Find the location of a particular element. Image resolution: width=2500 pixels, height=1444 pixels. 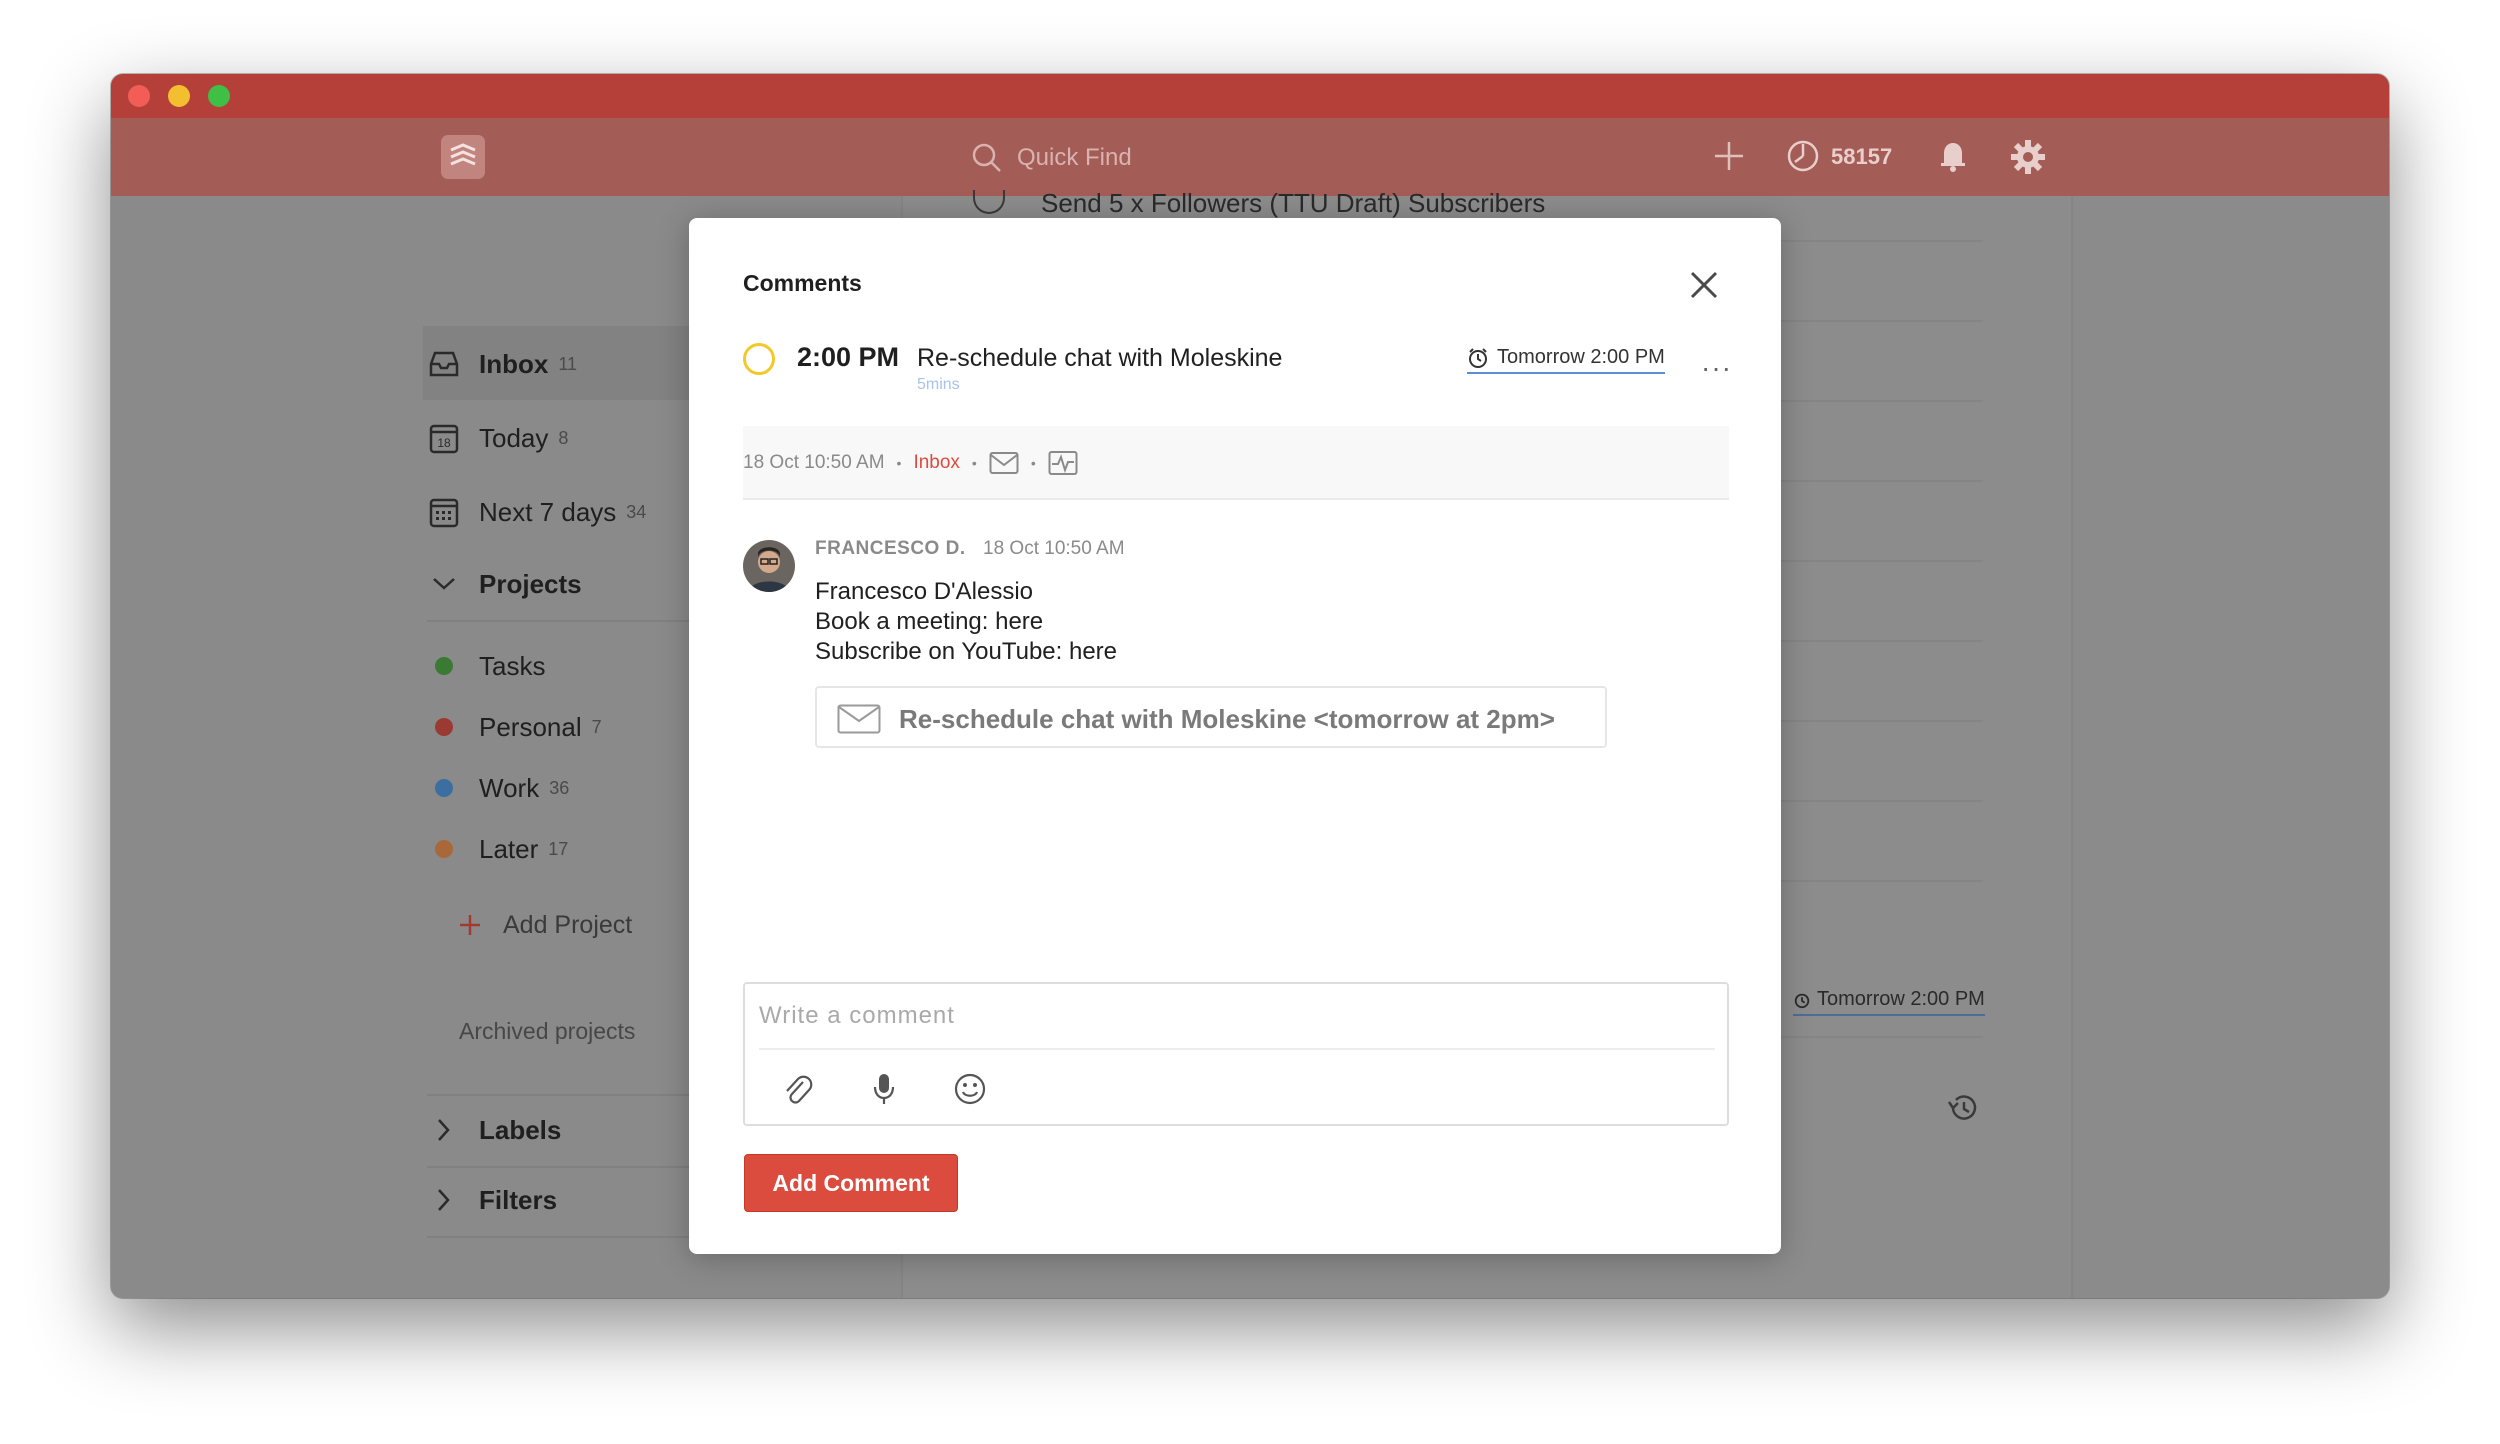

sidebar-item-today: 18 Today 8 is located at coordinates (497, 438).